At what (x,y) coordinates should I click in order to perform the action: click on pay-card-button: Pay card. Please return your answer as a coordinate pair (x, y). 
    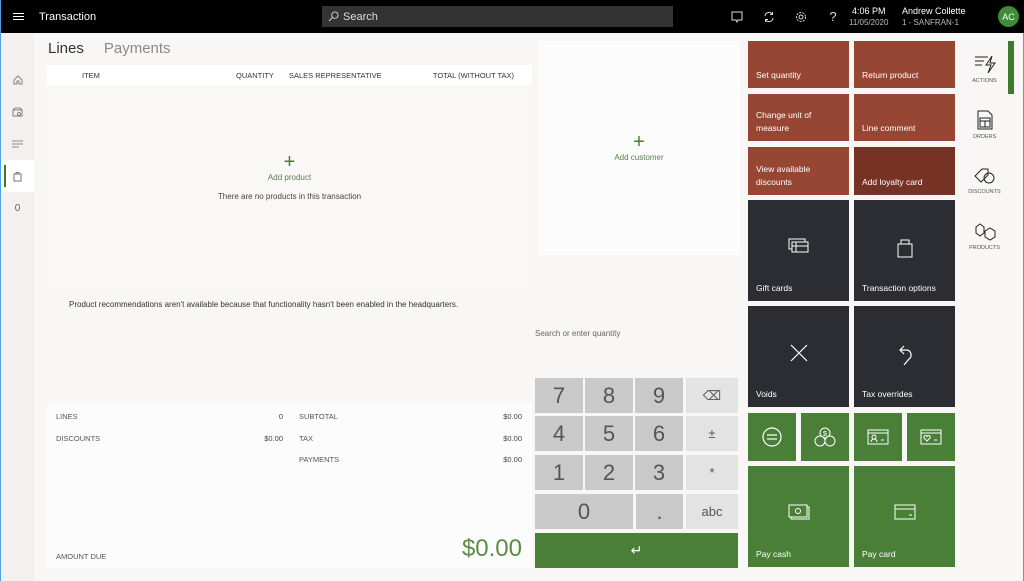
    Looking at the image, I should click on (904, 516).